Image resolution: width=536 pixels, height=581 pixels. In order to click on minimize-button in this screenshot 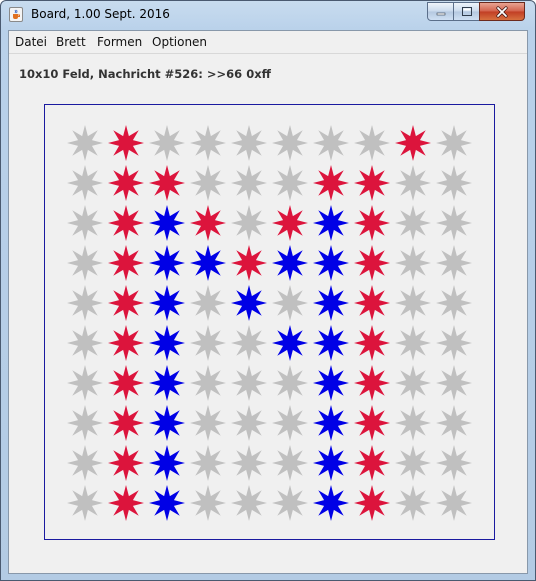, I will do `click(440, 11)`.